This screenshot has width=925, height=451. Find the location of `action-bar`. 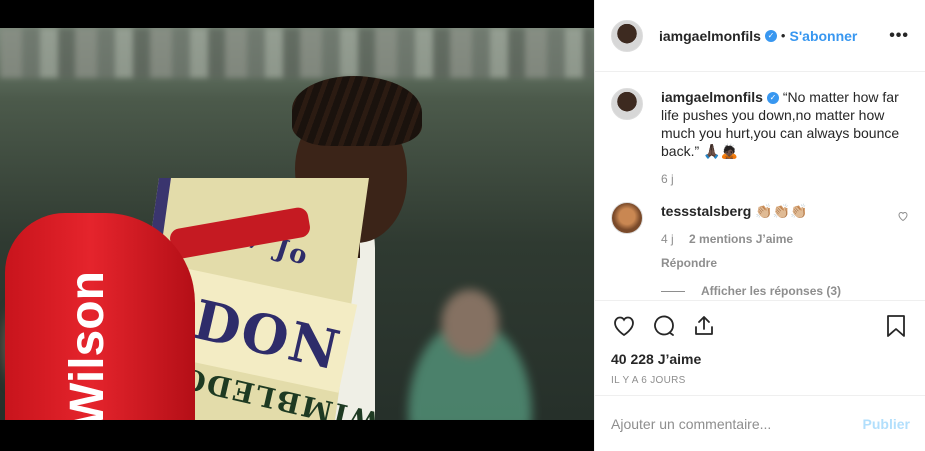

action-bar is located at coordinates (760, 326).